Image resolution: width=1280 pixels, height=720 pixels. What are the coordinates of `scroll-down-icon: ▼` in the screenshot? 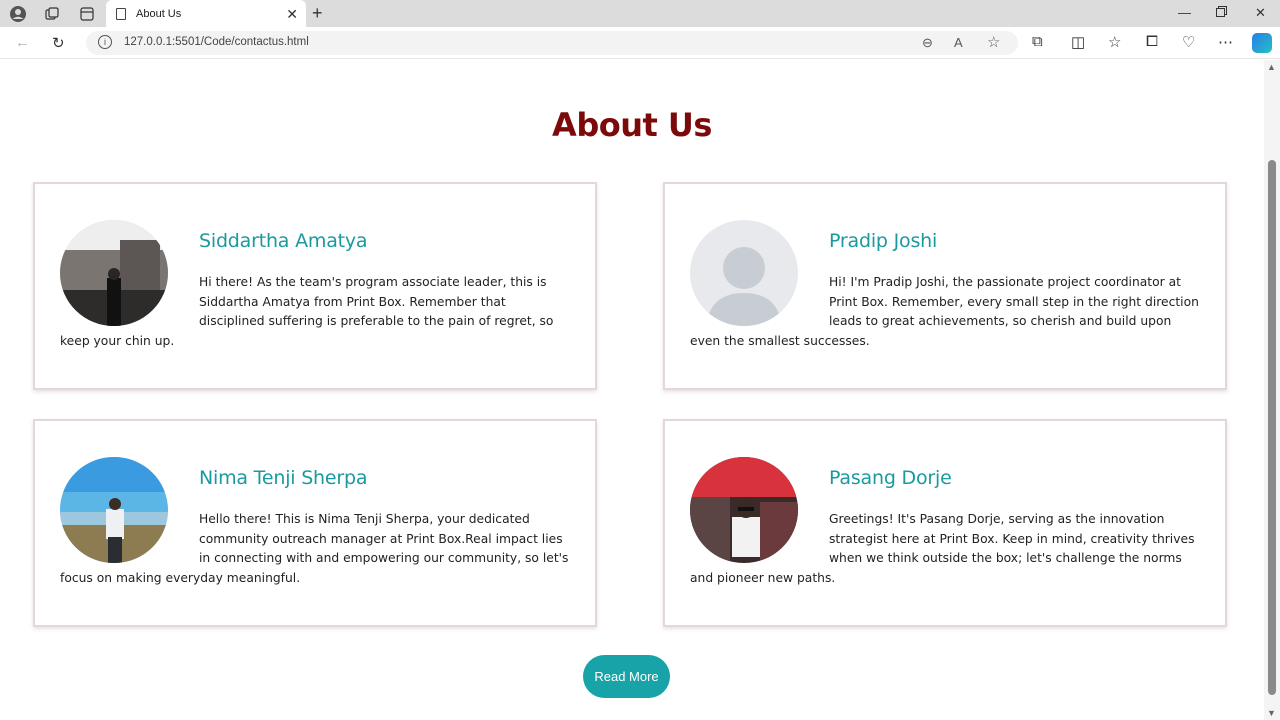 It's located at (1271, 713).